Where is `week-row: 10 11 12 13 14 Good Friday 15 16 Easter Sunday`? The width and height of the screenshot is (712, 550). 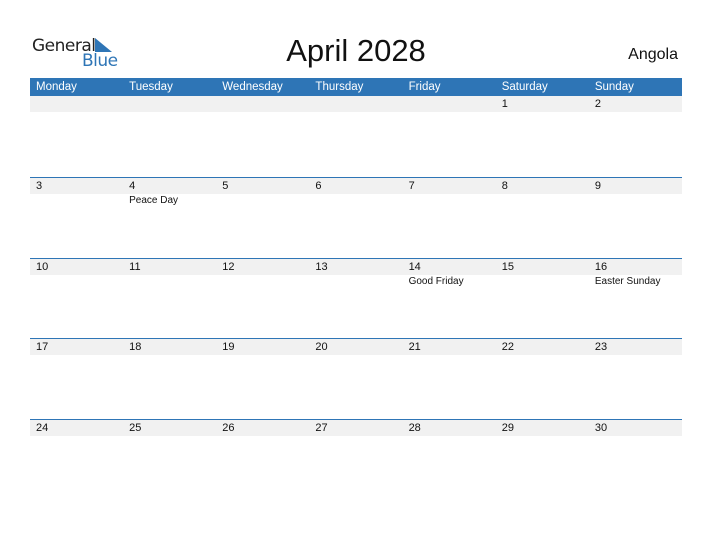 week-row: 10 11 12 13 14 Good Friday 15 16 Easter Sunday is located at coordinates (356, 298).